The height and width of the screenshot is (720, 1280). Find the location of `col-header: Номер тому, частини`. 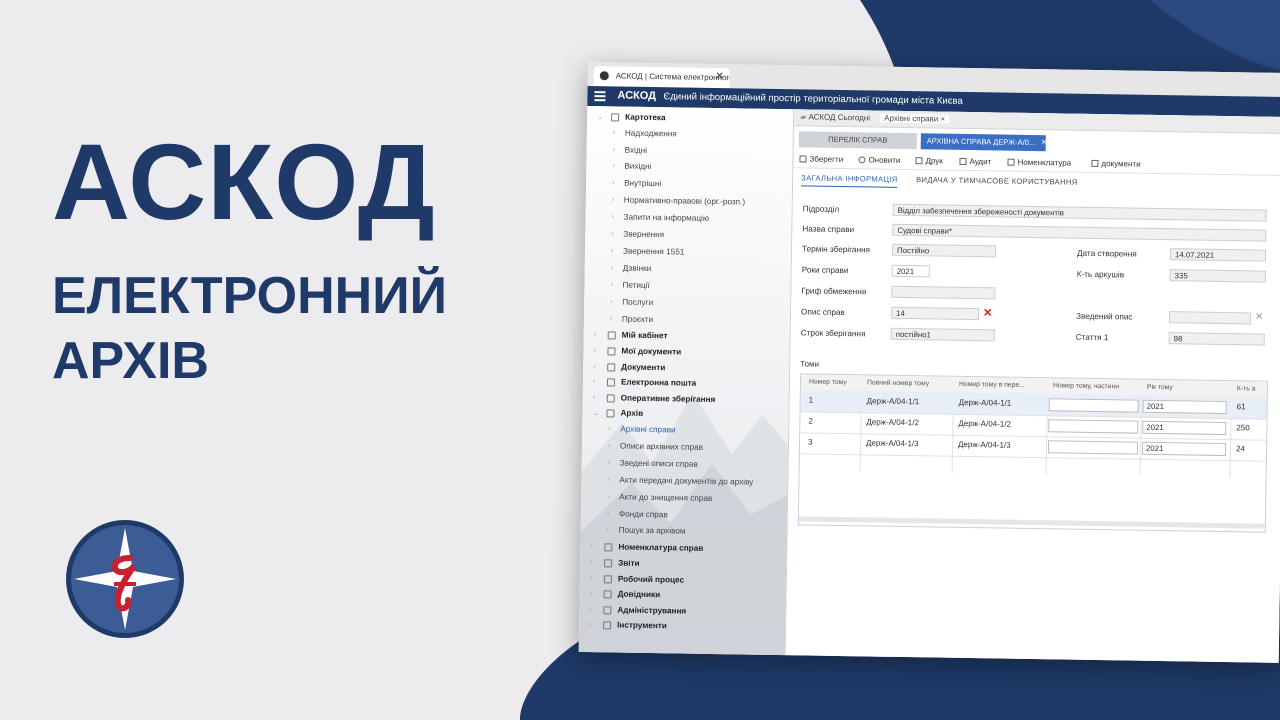

col-header: Номер тому, частини is located at coordinates (1096, 386).